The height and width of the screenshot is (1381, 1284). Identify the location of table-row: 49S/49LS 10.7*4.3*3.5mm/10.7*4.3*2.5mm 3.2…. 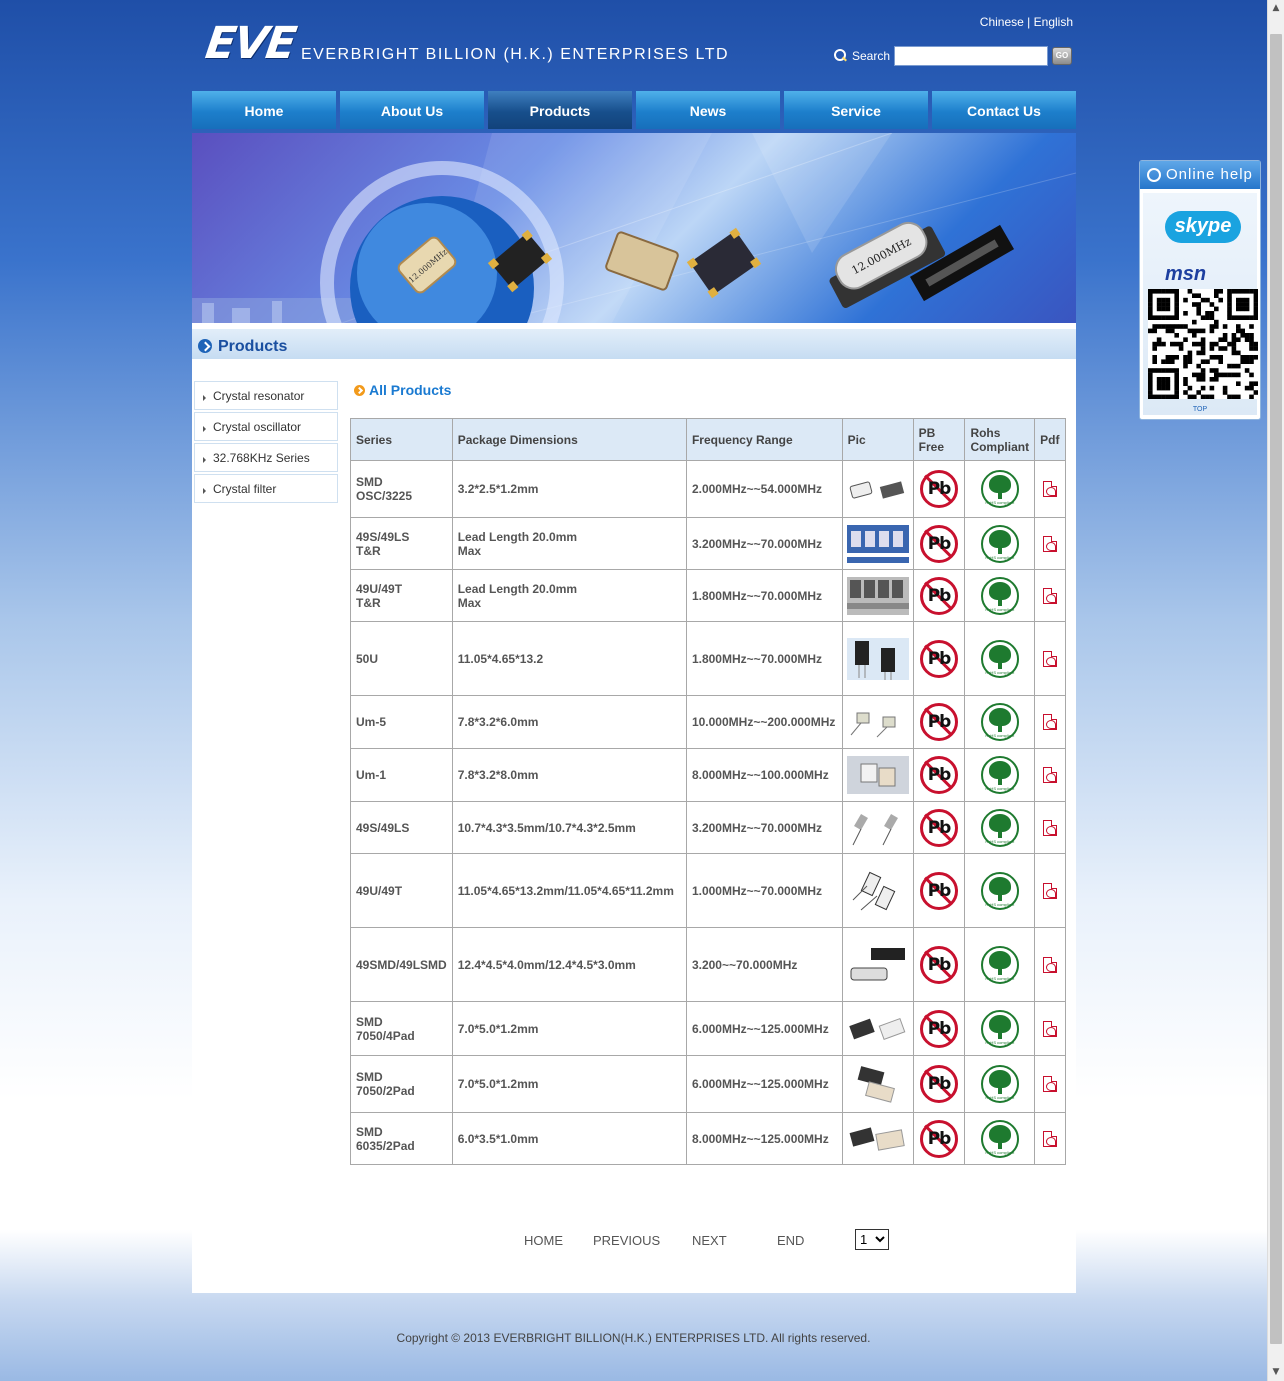
(708, 827).